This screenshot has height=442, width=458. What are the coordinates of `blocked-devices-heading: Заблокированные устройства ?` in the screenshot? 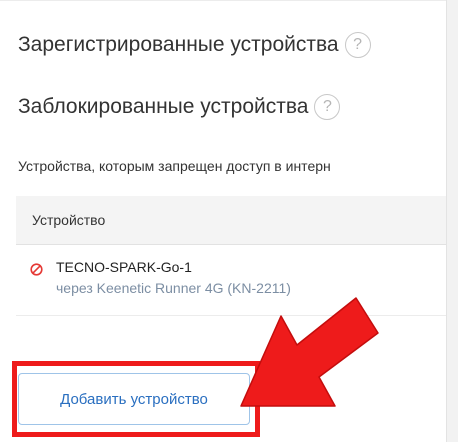 It's located at (179, 107).